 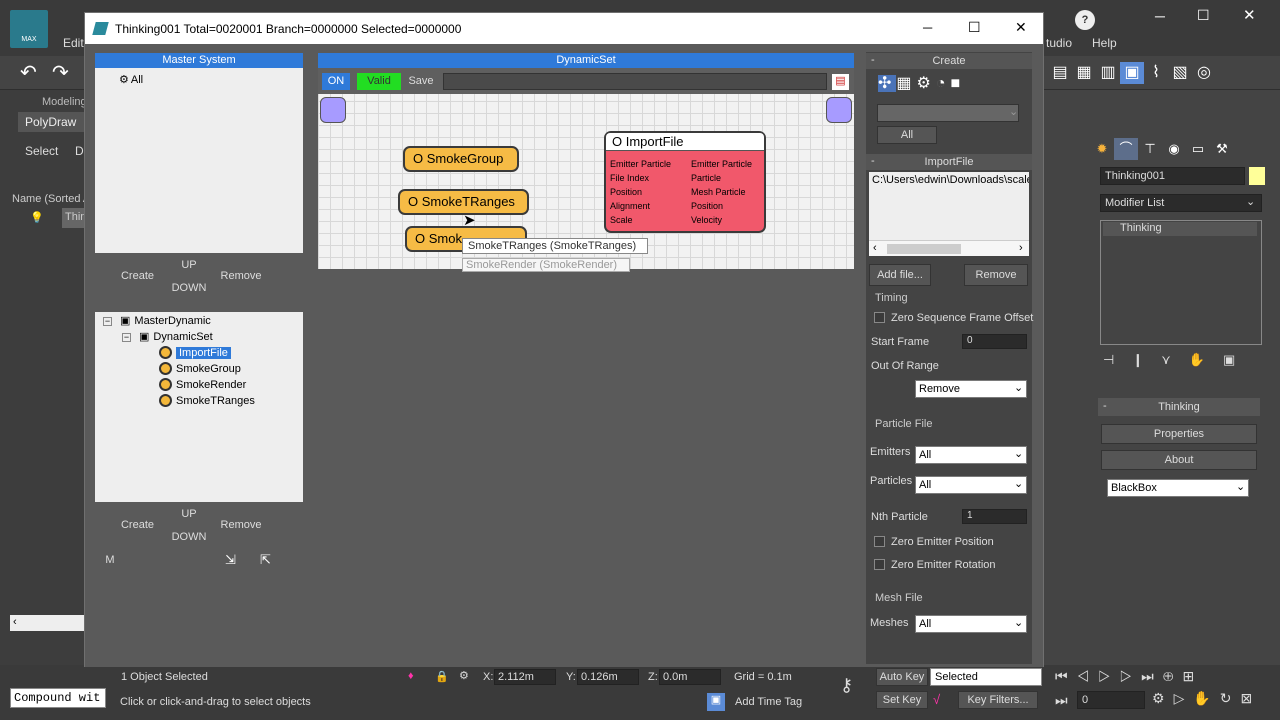 I want to click on zero-emitter-position-checkbox: Zero Emitter Position, so click(x=934, y=542).